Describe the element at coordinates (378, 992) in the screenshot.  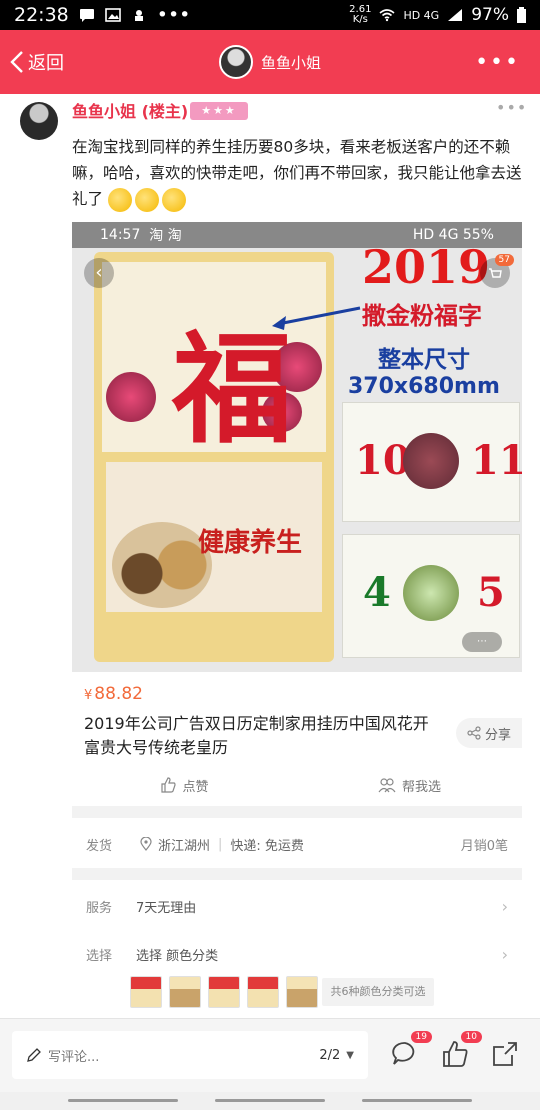
I see `color-options-note: 共6种颜色分类可选` at that location.